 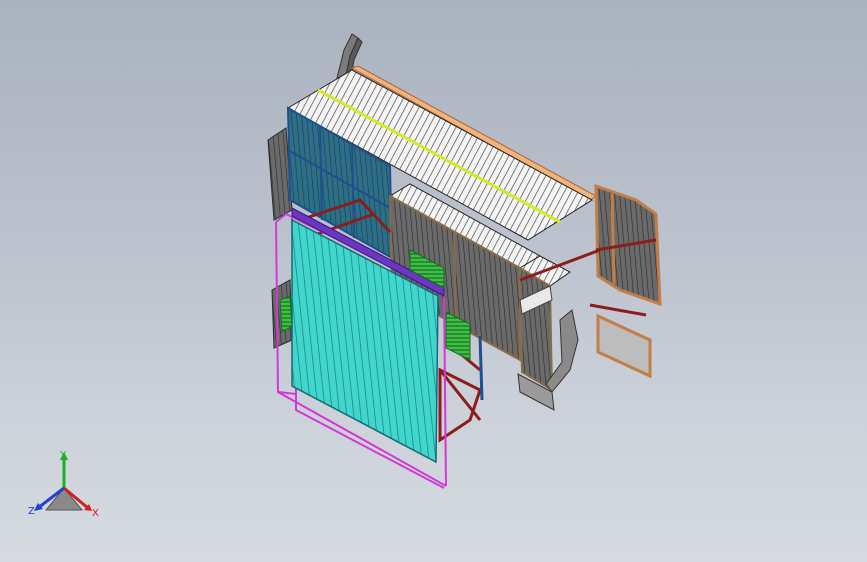 I want to click on right-side-structure, so click(x=628, y=281).